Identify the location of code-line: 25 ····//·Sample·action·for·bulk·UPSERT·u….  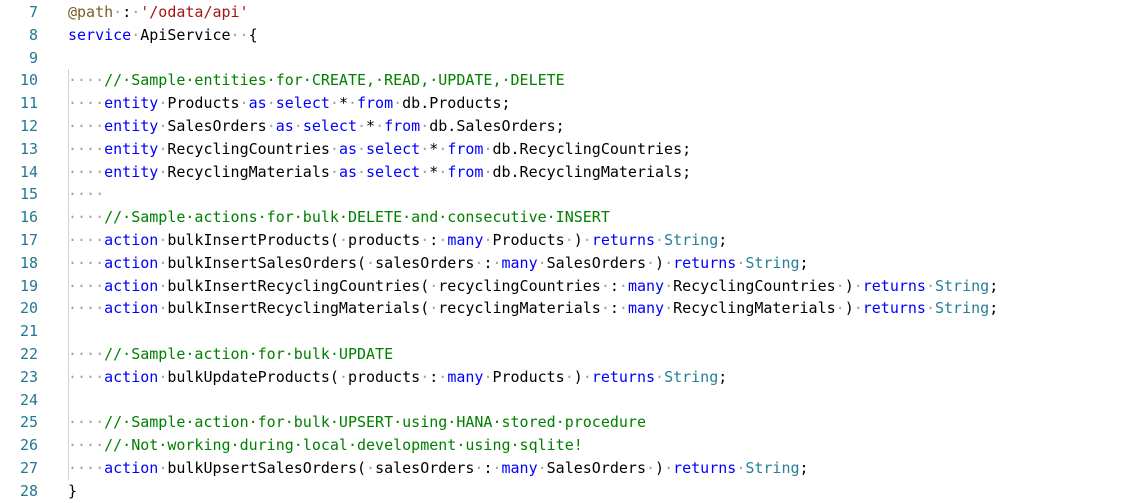
(565, 422).